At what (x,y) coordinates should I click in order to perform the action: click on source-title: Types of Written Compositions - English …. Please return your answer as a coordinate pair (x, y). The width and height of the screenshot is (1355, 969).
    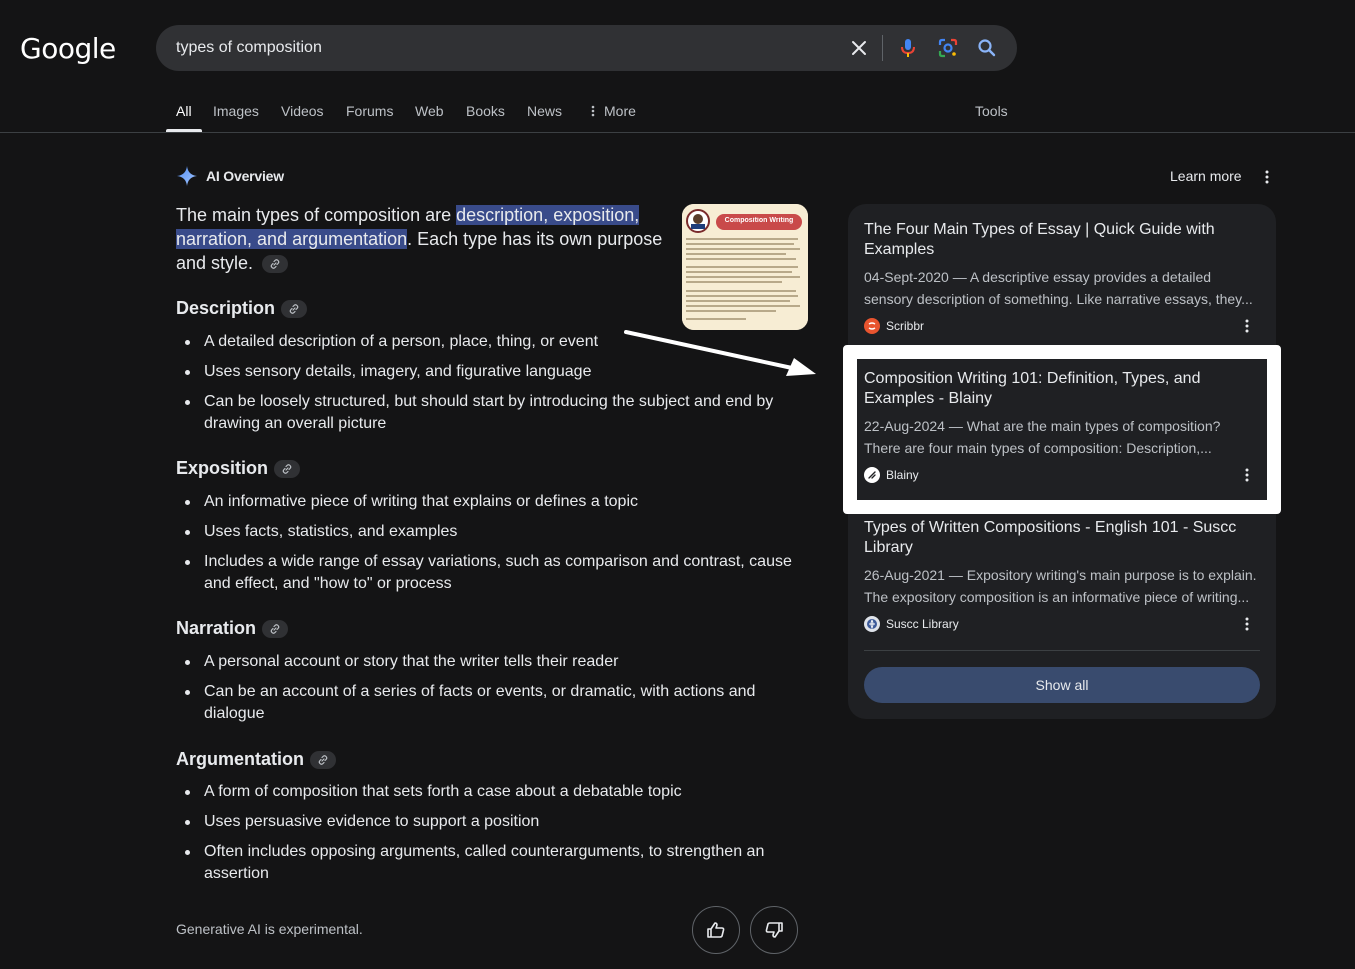
    Looking at the image, I should click on (1062, 538).